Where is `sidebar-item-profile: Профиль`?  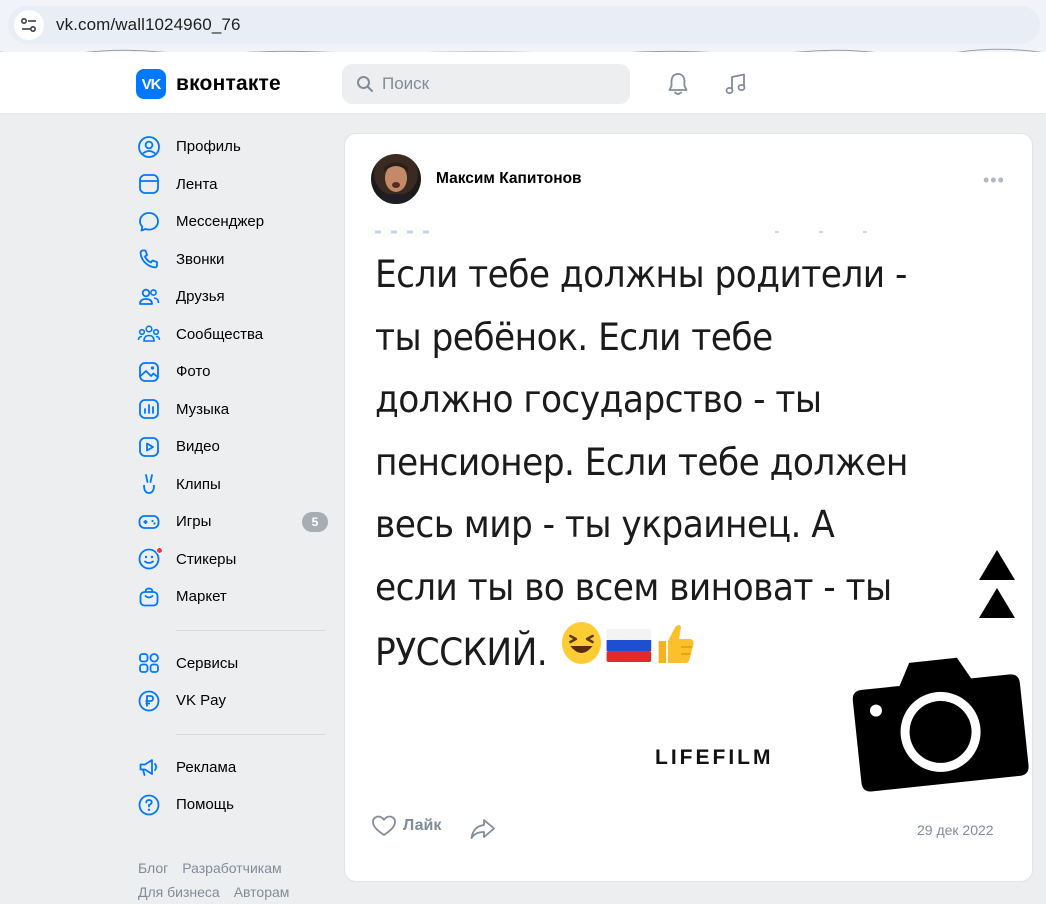
sidebar-item-profile: Профиль is located at coordinates (236, 147).